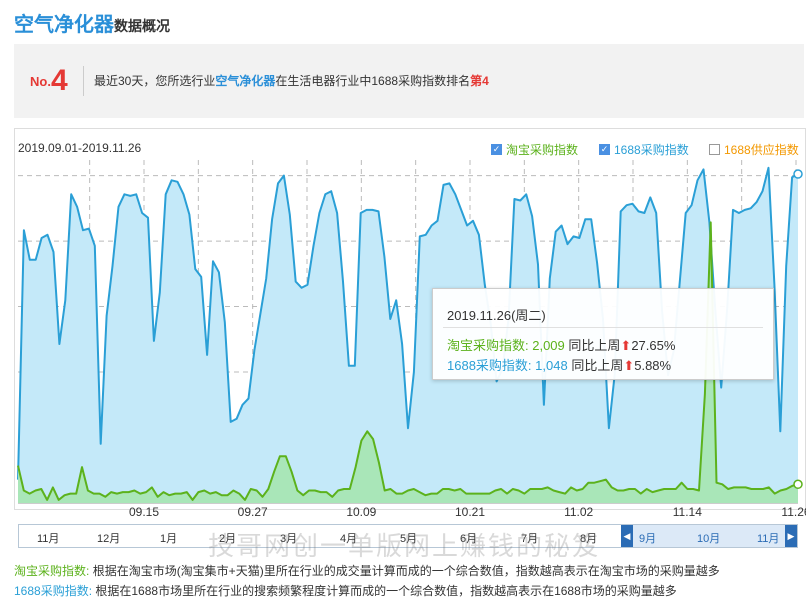 This screenshot has height=606, width=812. What do you see at coordinates (578, 512) in the screenshot?
I see `x-tick-label: 11.02` at bounding box center [578, 512].